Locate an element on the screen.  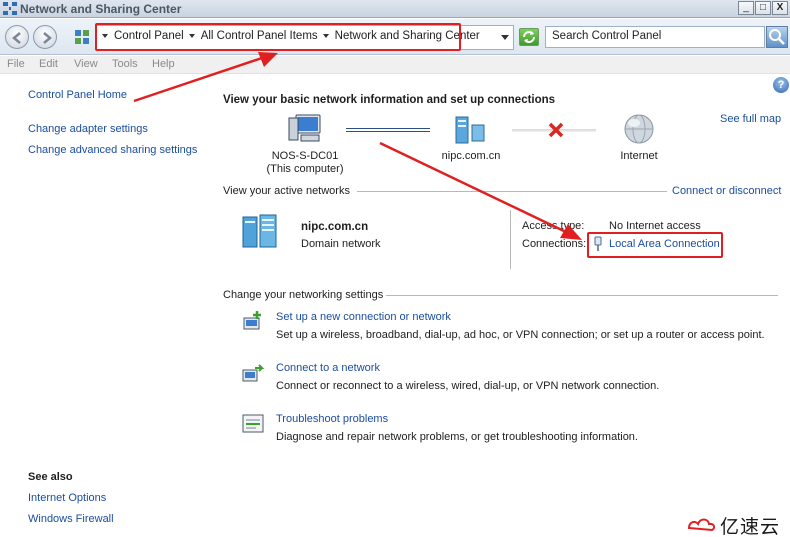
annotation-box-connection is located at coordinates (655, 245).